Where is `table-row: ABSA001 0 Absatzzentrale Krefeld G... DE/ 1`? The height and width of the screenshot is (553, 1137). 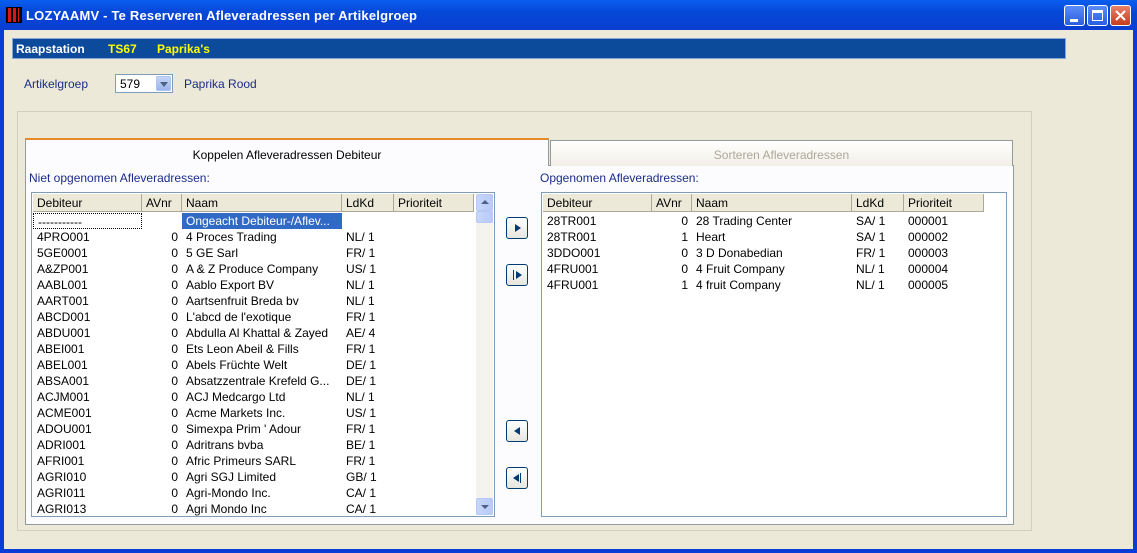 table-row: ABSA001 0 Absatzzentrale Krefeld G... DE/ 1 is located at coordinates (253, 381).